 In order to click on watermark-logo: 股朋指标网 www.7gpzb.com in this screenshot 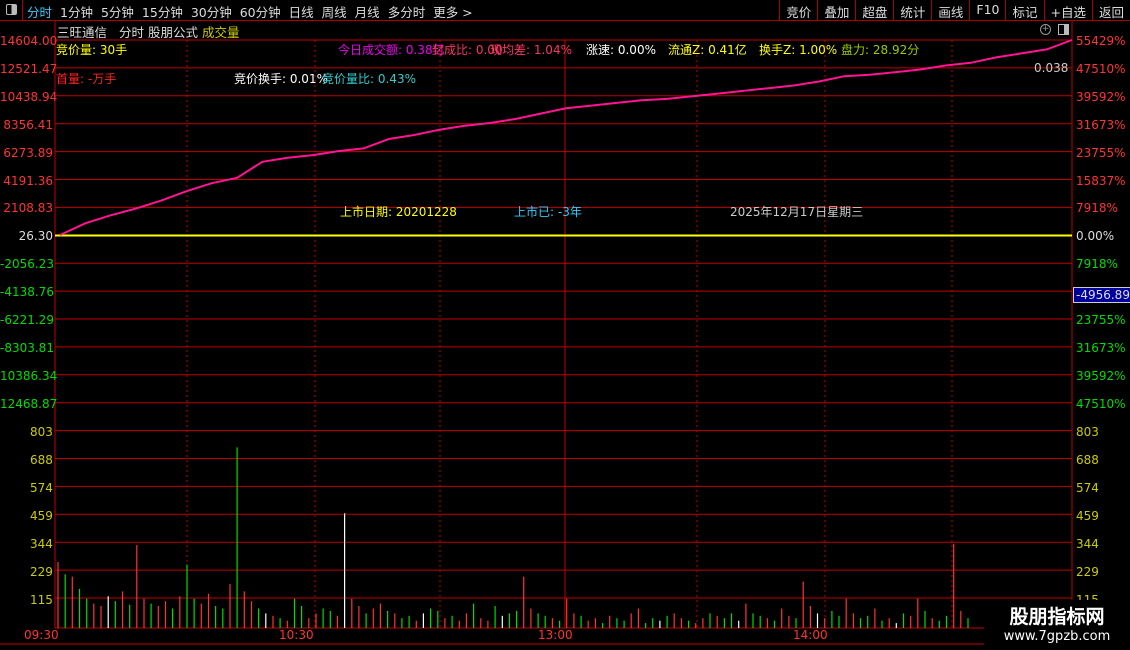, I will do `click(1057, 625)`.